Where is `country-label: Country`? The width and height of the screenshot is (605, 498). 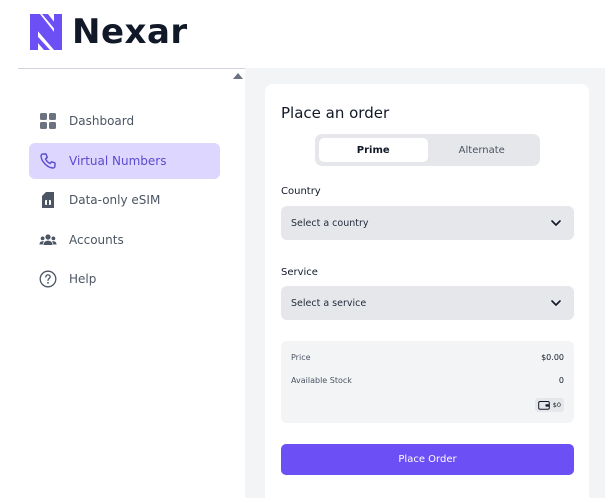 country-label: Country is located at coordinates (301, 191).